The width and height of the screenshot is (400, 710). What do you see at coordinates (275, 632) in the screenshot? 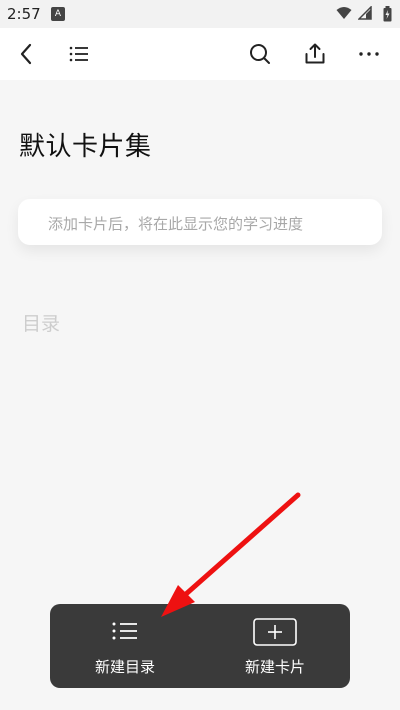
I see `add-card-icon` at bounding box center [275, 632].